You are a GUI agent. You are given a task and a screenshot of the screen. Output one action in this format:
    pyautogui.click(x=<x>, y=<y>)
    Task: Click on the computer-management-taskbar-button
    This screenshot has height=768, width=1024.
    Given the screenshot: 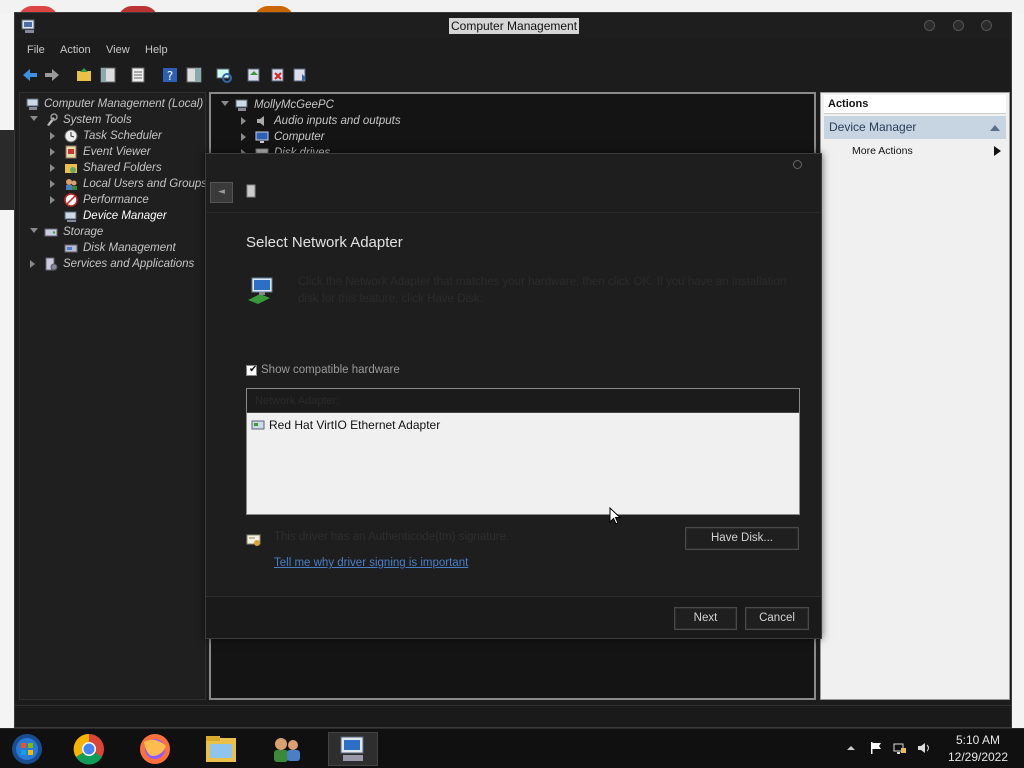 What is the action you would take?
    pyautogui.click(x=353, y=749)
    